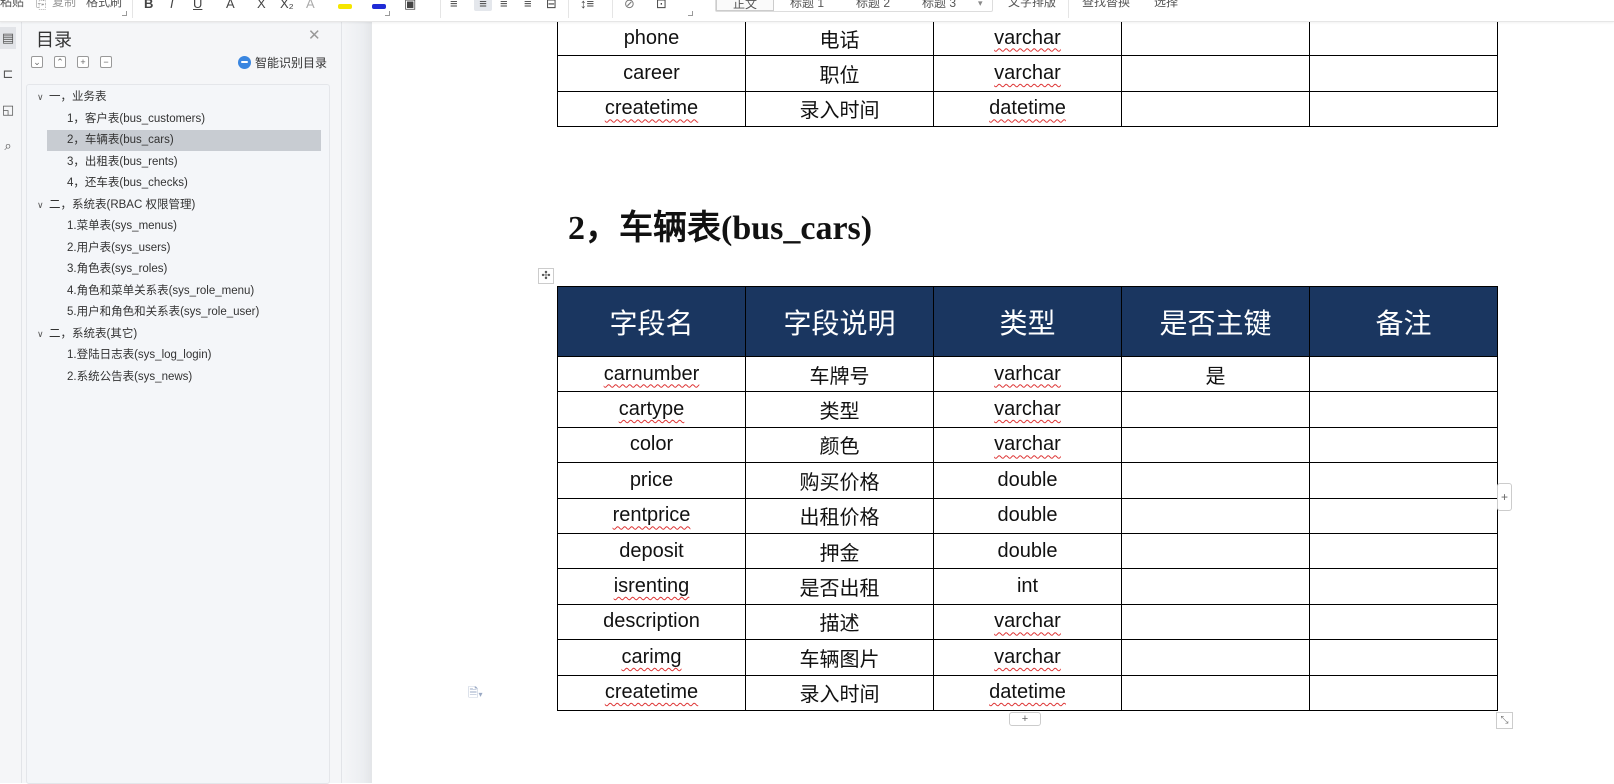 The height and width of the screenshot is (784, 1614). Describe the element at coordinates (357, 402) in the screenshot. I see `panel-splitter` at that location.